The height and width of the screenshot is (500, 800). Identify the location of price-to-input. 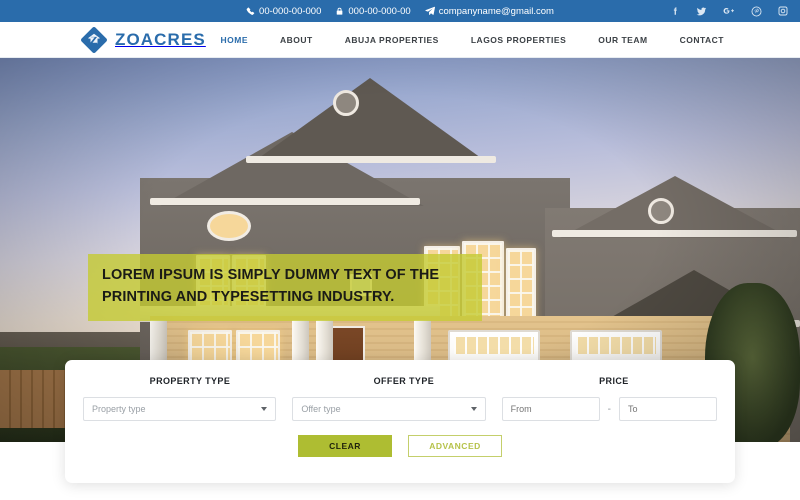
(668, 409).